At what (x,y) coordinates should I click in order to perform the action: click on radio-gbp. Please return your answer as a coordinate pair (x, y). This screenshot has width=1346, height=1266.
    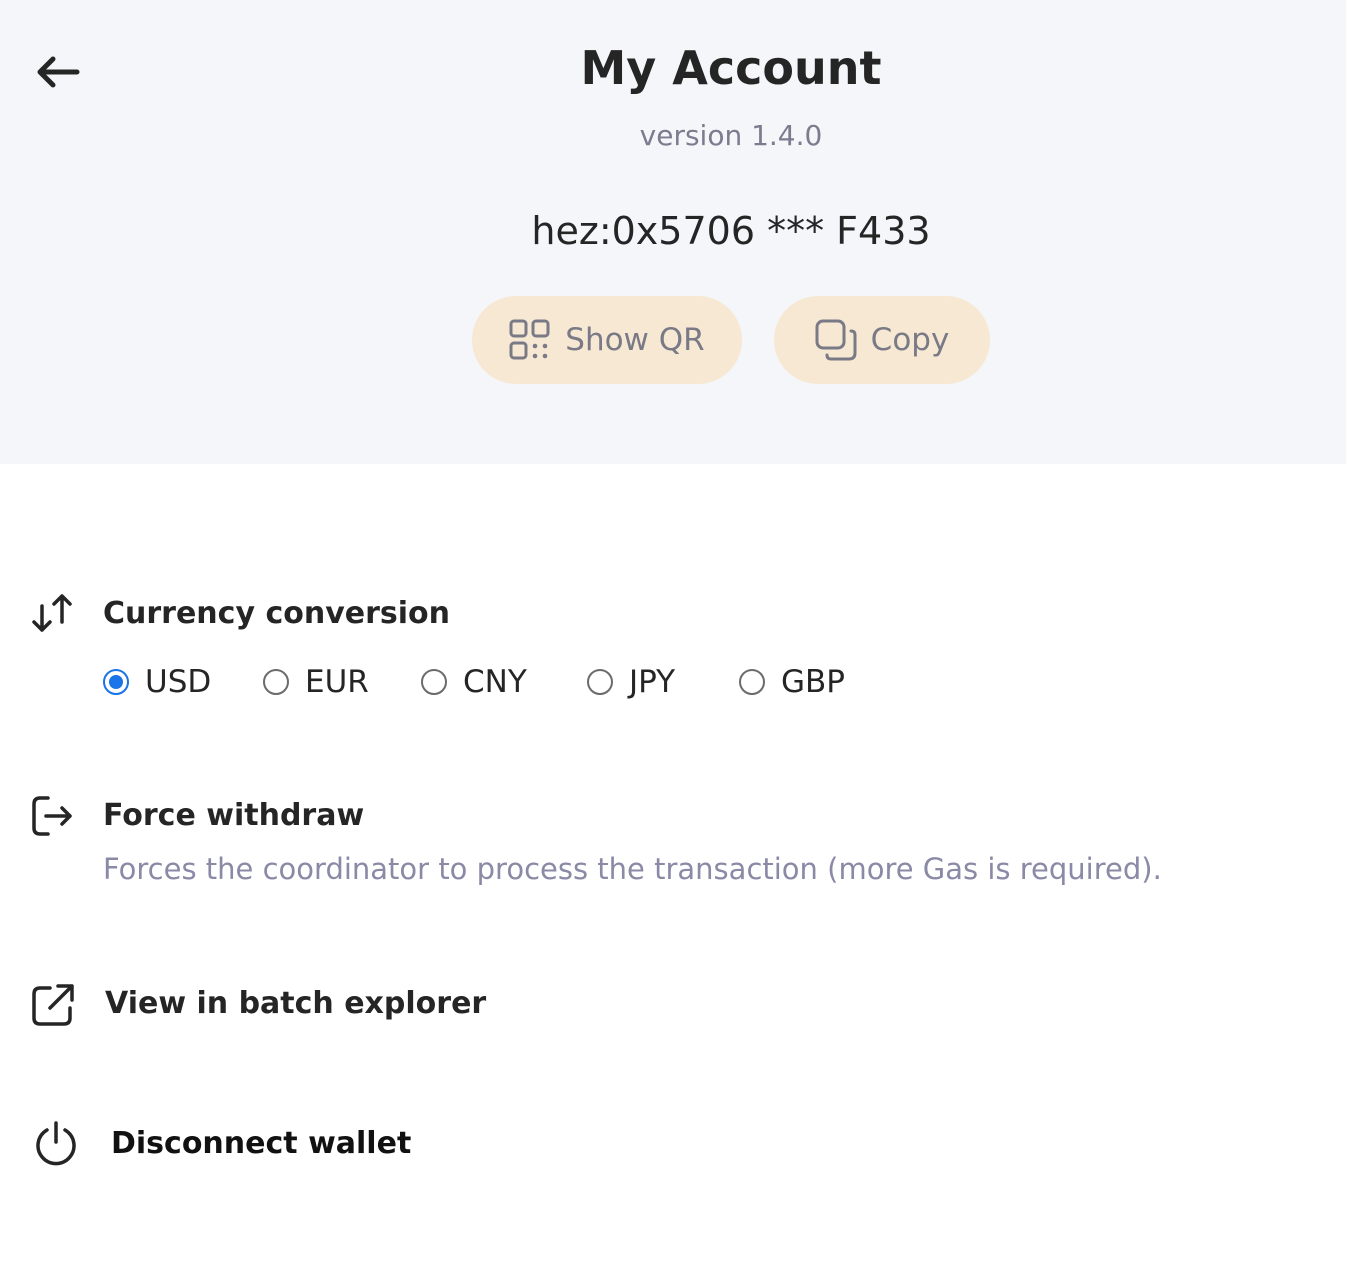
    Looking at the image, I should click on (752, 682).